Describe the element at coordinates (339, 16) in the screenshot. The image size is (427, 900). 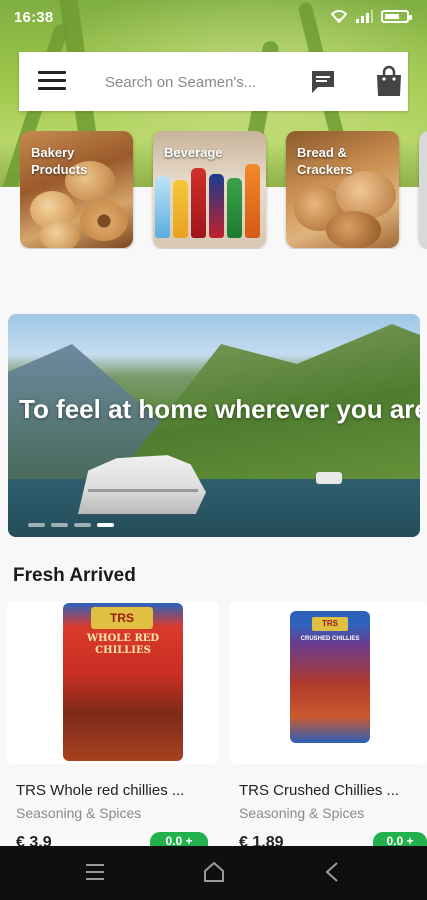
I see `wifi-icon` at that location.